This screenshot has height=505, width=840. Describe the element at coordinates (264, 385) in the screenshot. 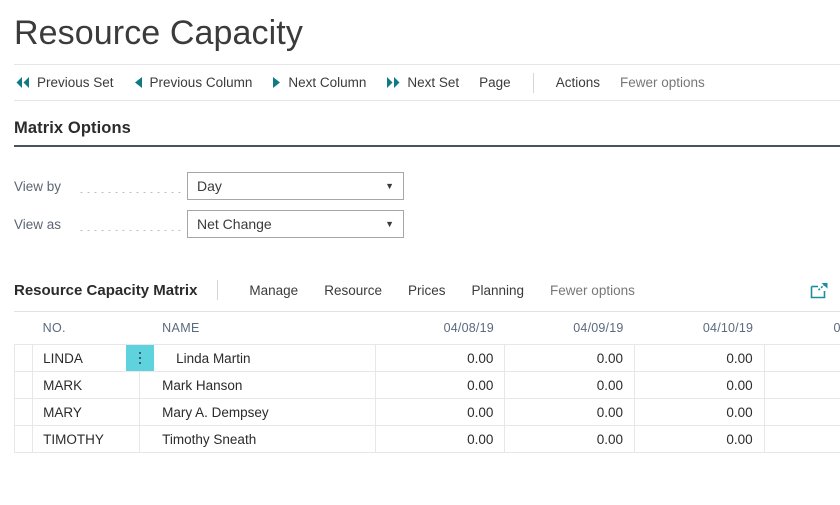

I see `row-name-cell: Mark Hanson` at that location.